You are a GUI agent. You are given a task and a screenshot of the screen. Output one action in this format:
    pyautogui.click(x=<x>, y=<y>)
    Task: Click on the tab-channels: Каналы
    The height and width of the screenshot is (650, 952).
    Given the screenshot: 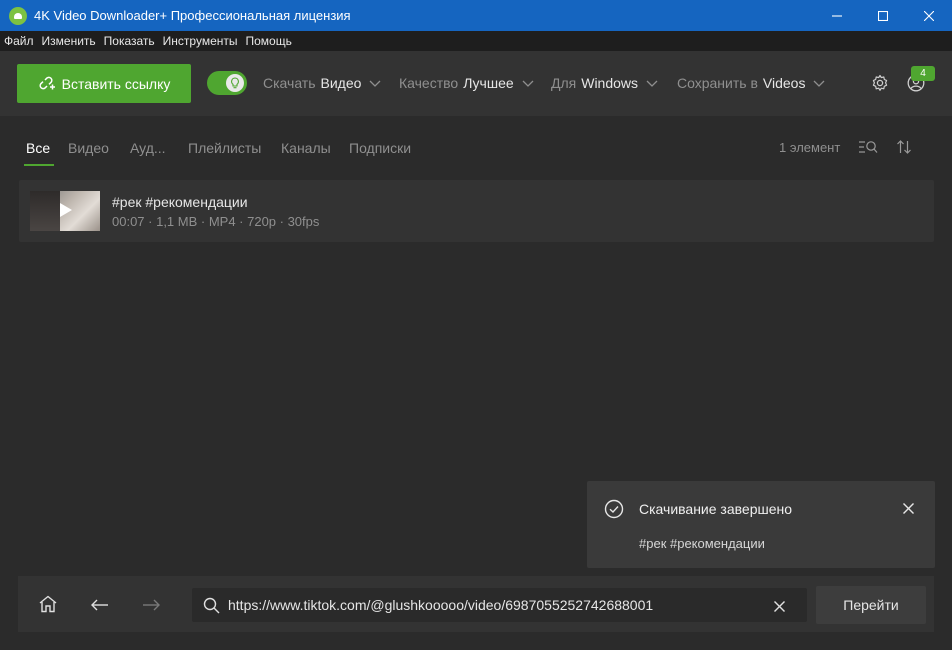 What is the action you would take?
    pyautogui.click(x=306, y=148)
    